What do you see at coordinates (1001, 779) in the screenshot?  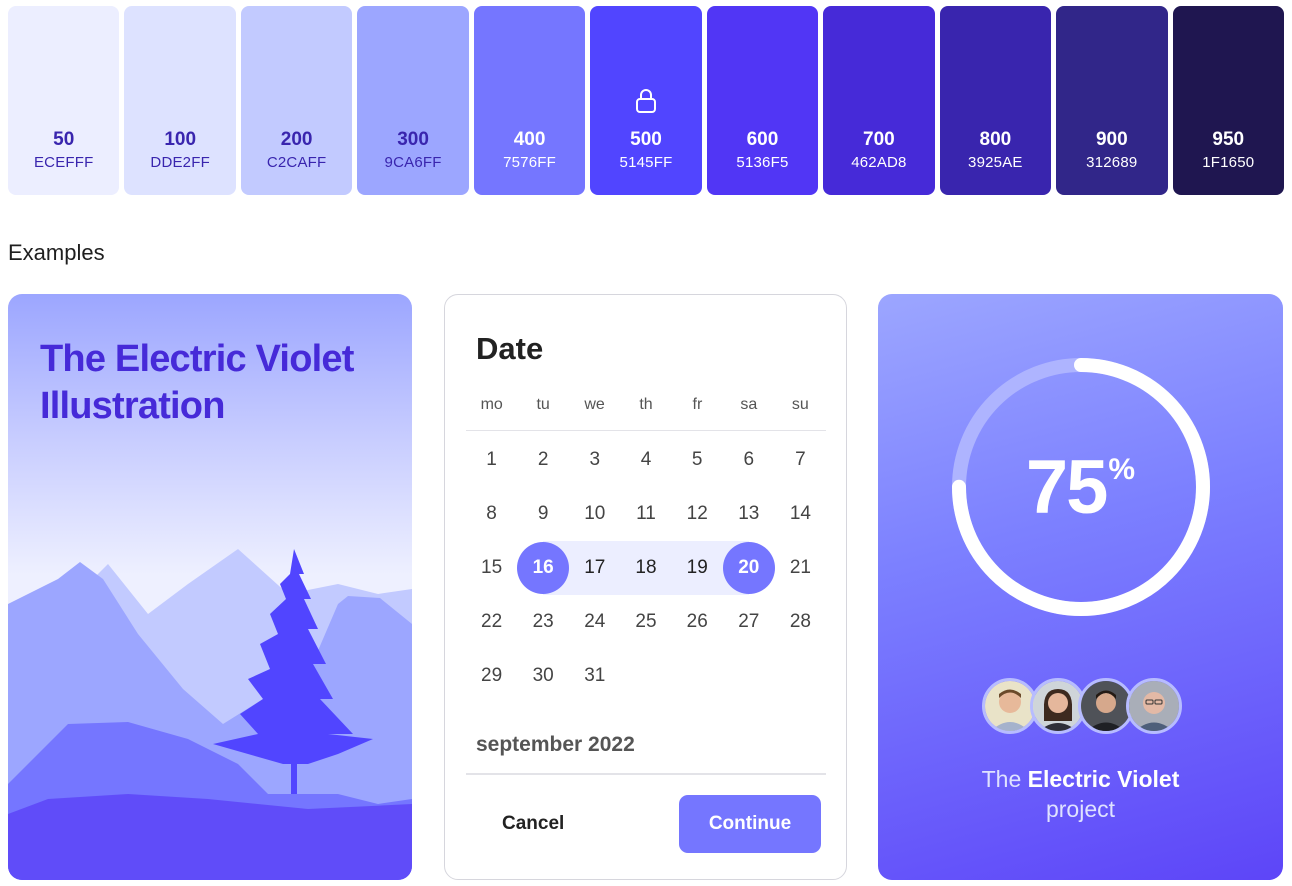 I see `project-prefix: The` at bounding box center [1001, 779].